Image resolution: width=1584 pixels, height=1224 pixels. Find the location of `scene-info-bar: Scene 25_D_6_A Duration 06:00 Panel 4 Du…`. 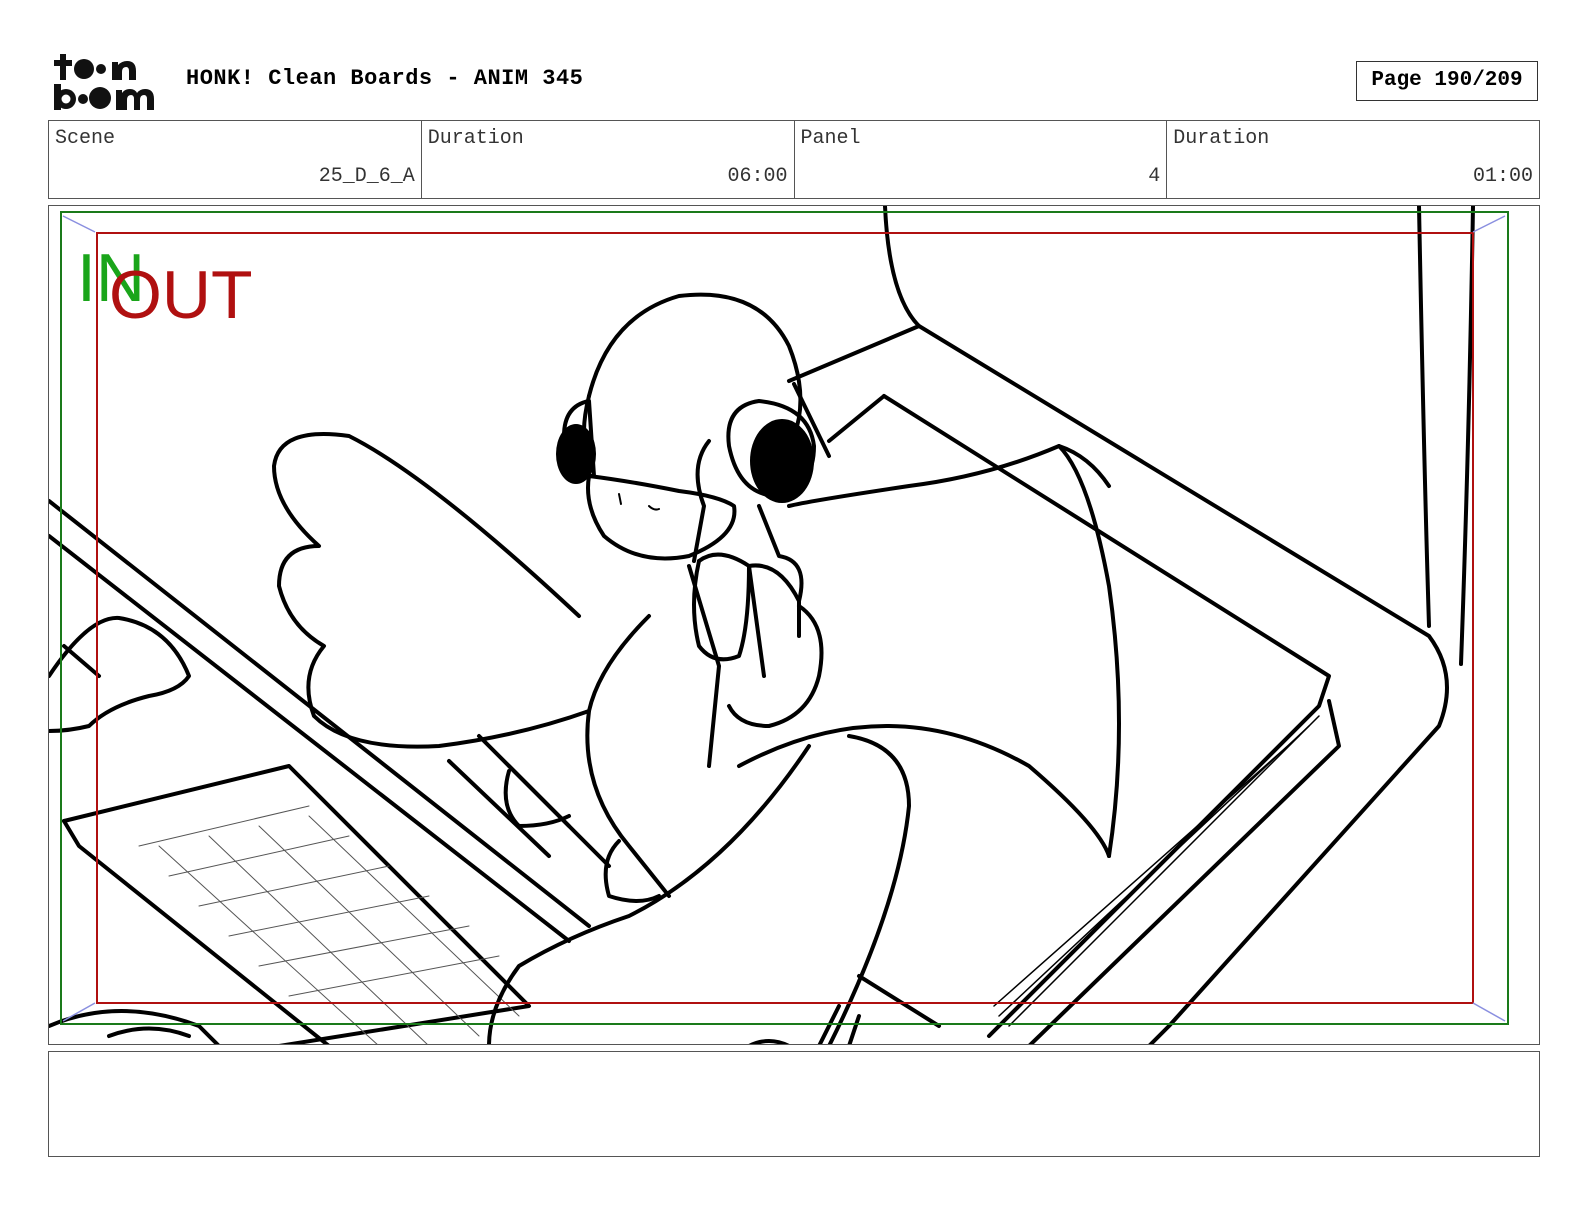

scene-info-bar: Scene 25_D_6_A Duration 06:00 Panel 4 Du… is located at coordinates (794, 159).